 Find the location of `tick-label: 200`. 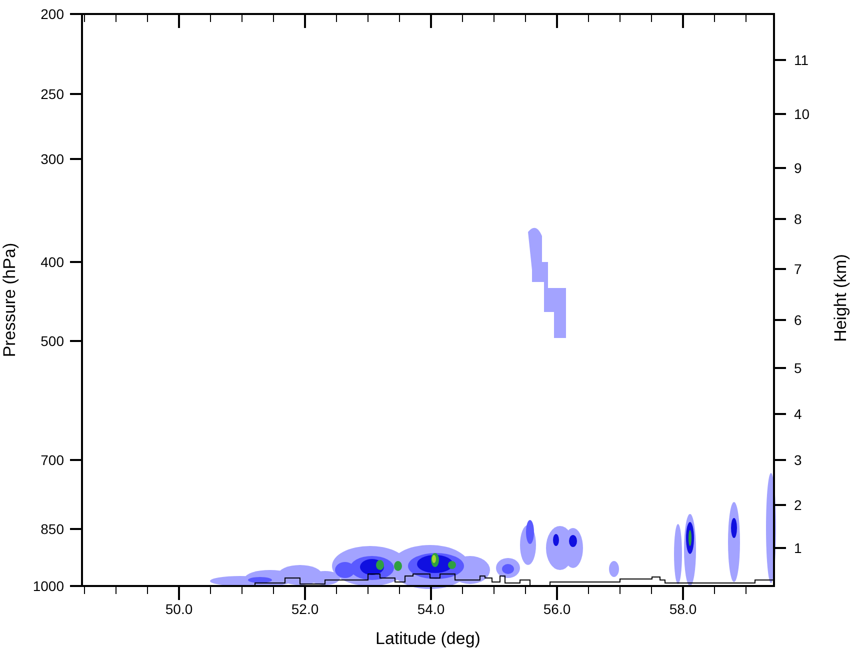

tick-label: 200 is located at coordinates (52, 14).